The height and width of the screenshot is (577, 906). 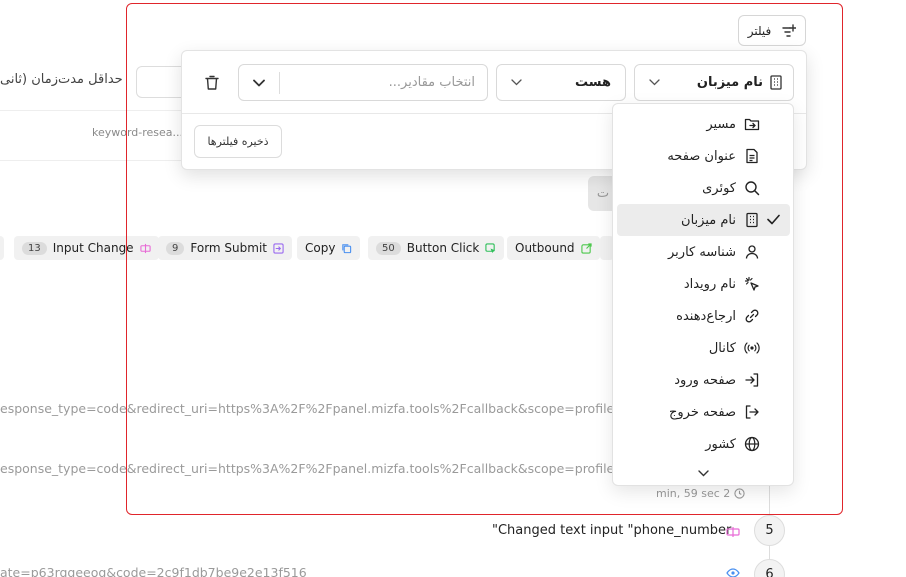 I want to click on event-text: "Changed text input "phone_number, so click(x=612, y=530).